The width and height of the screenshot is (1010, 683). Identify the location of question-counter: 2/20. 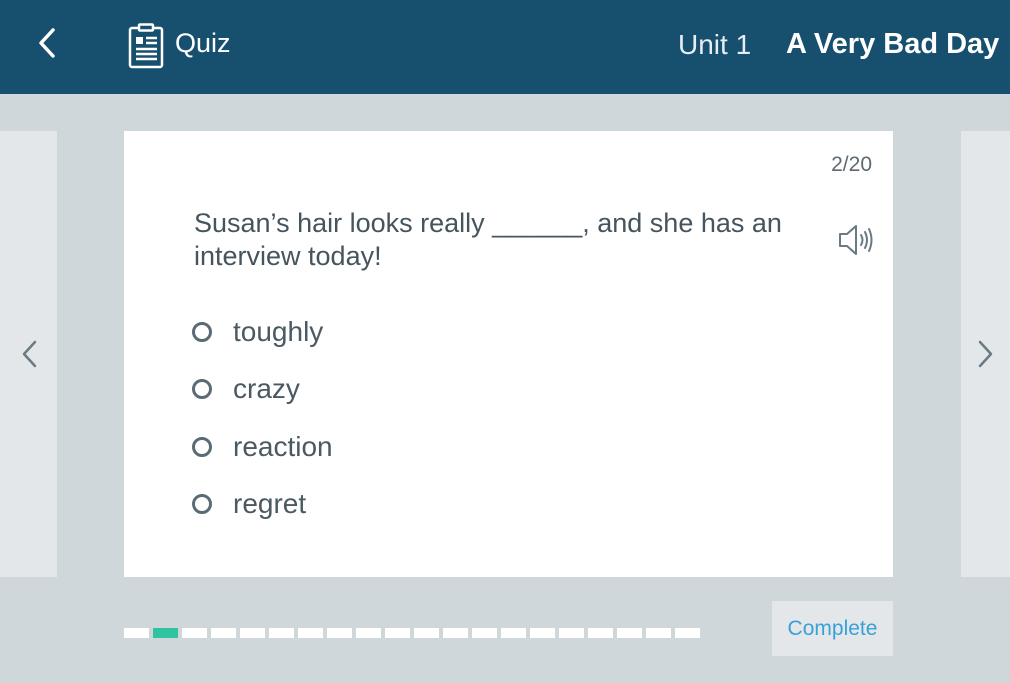
(851, 164).